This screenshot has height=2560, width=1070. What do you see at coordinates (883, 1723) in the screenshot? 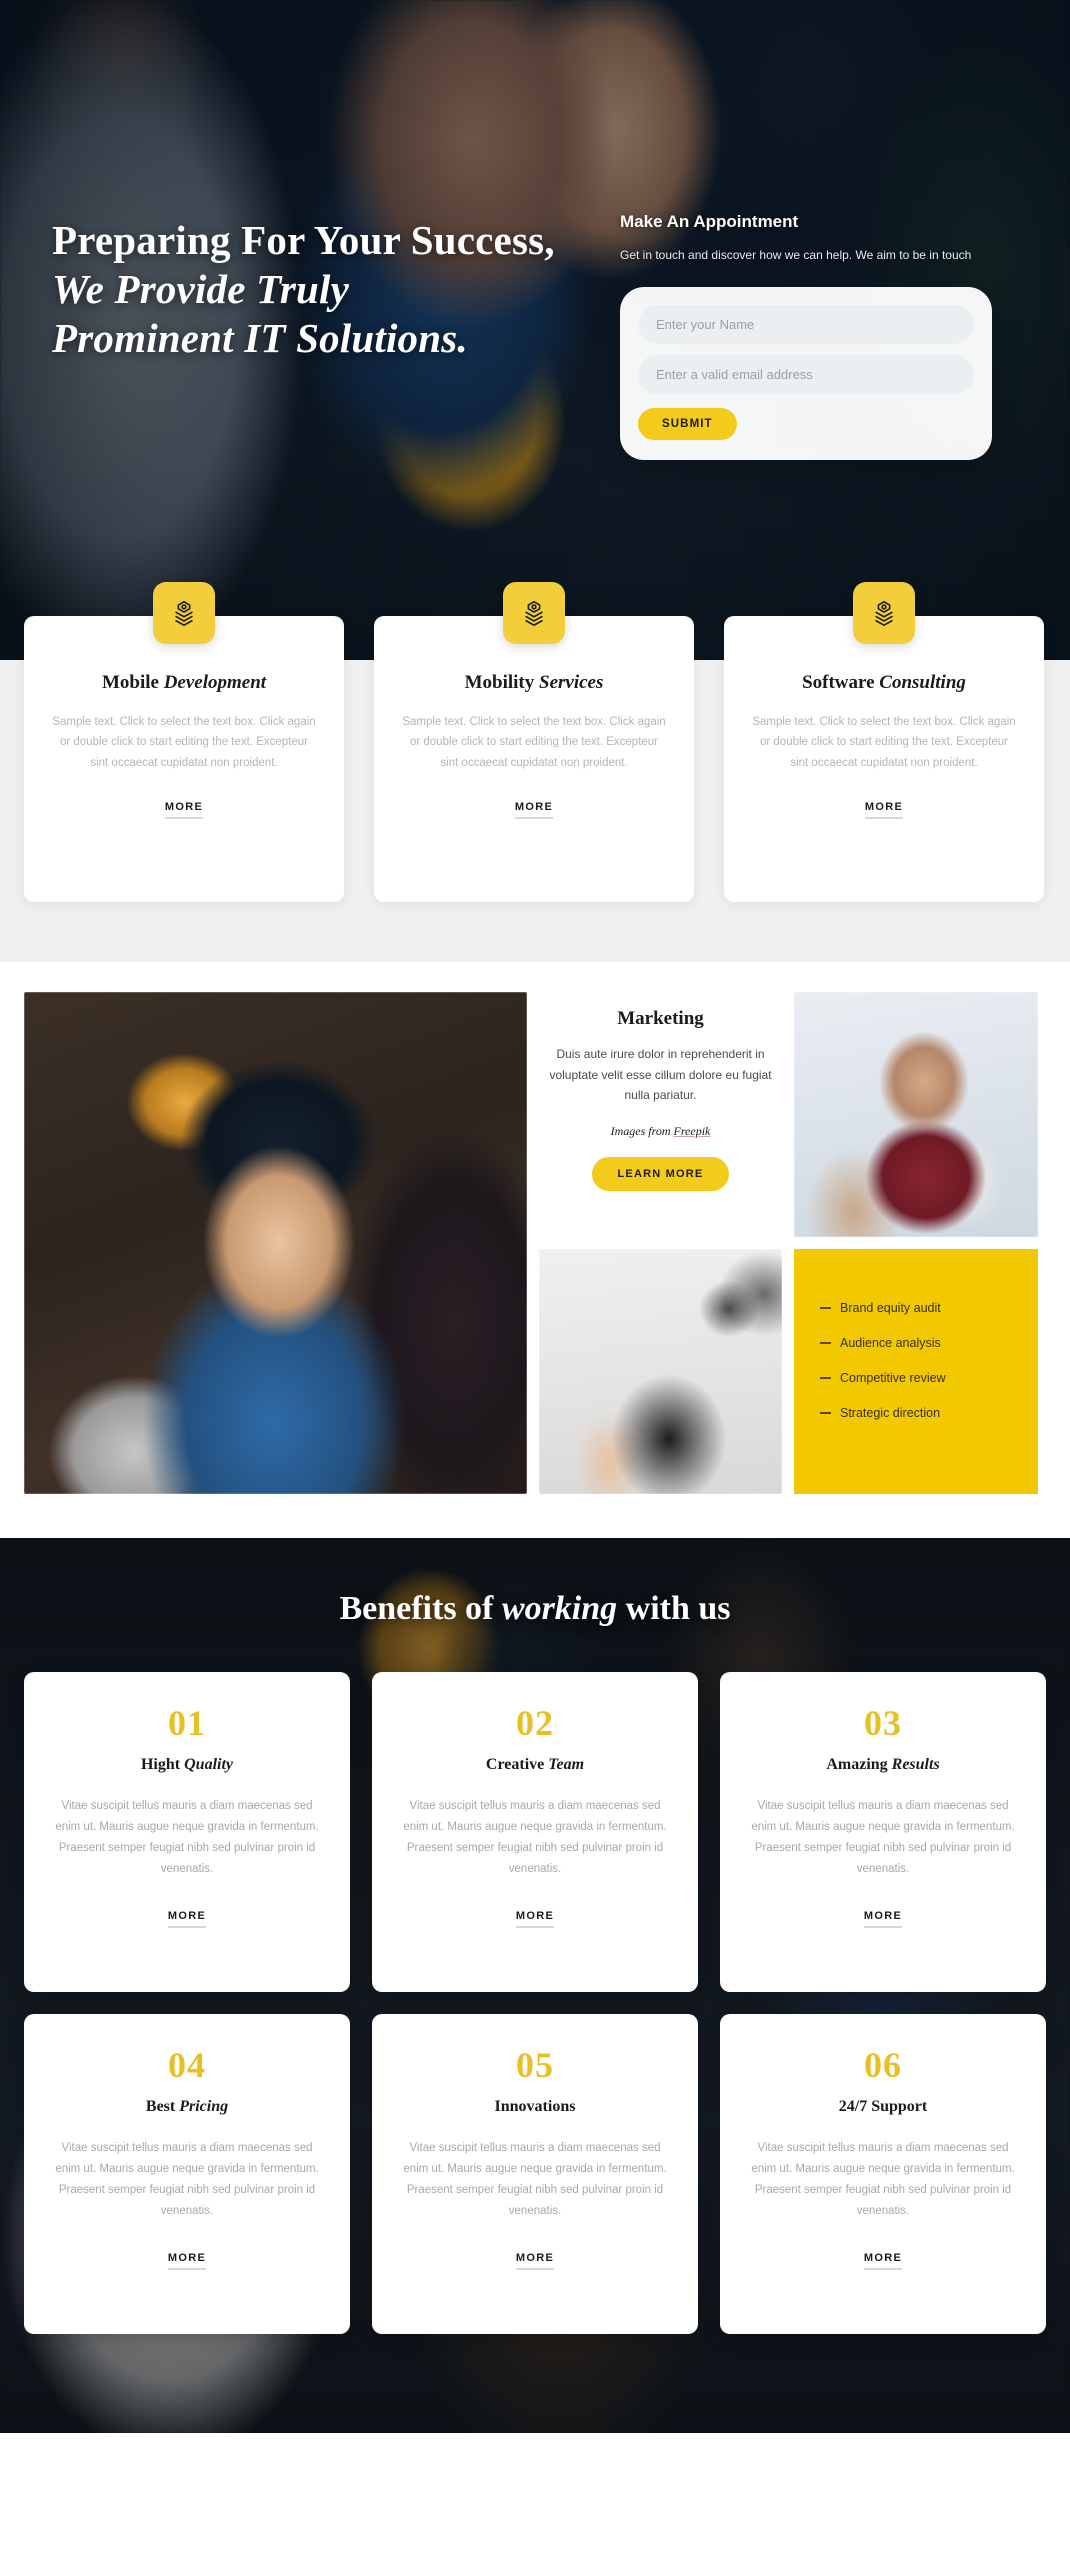
I see `benefit-number: 03` at bounding box center [883, 1723].